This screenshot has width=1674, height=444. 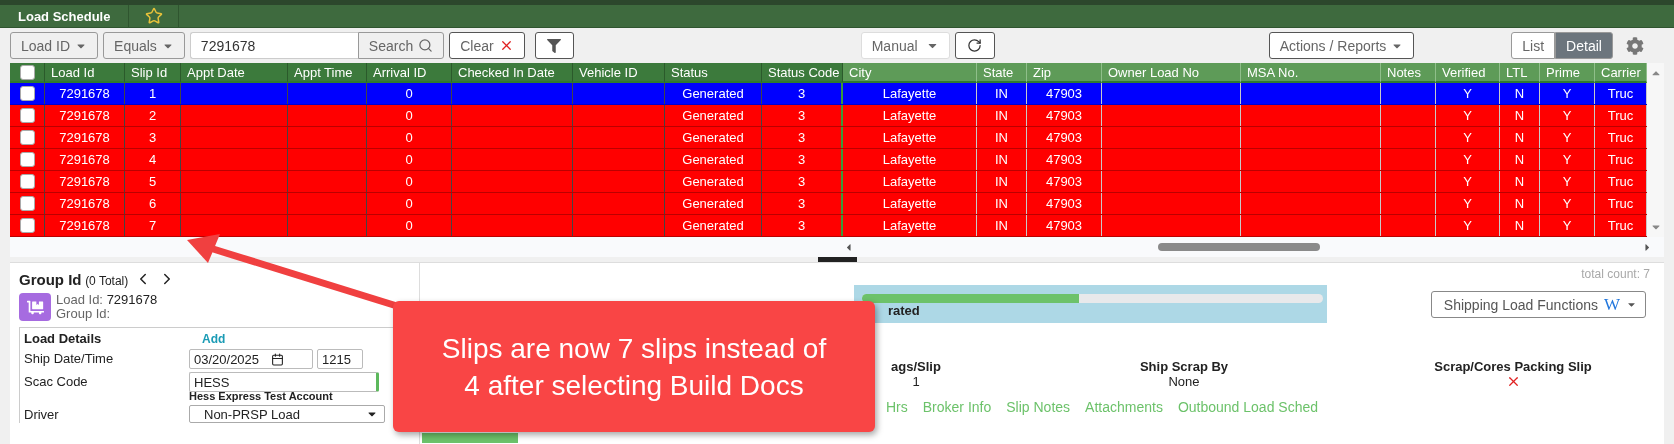 What do you see at coordinates (1341, 45) in the screenshot?
I see `actions-reports-button: Actions / Reports` at bounding box center [1341, 45].